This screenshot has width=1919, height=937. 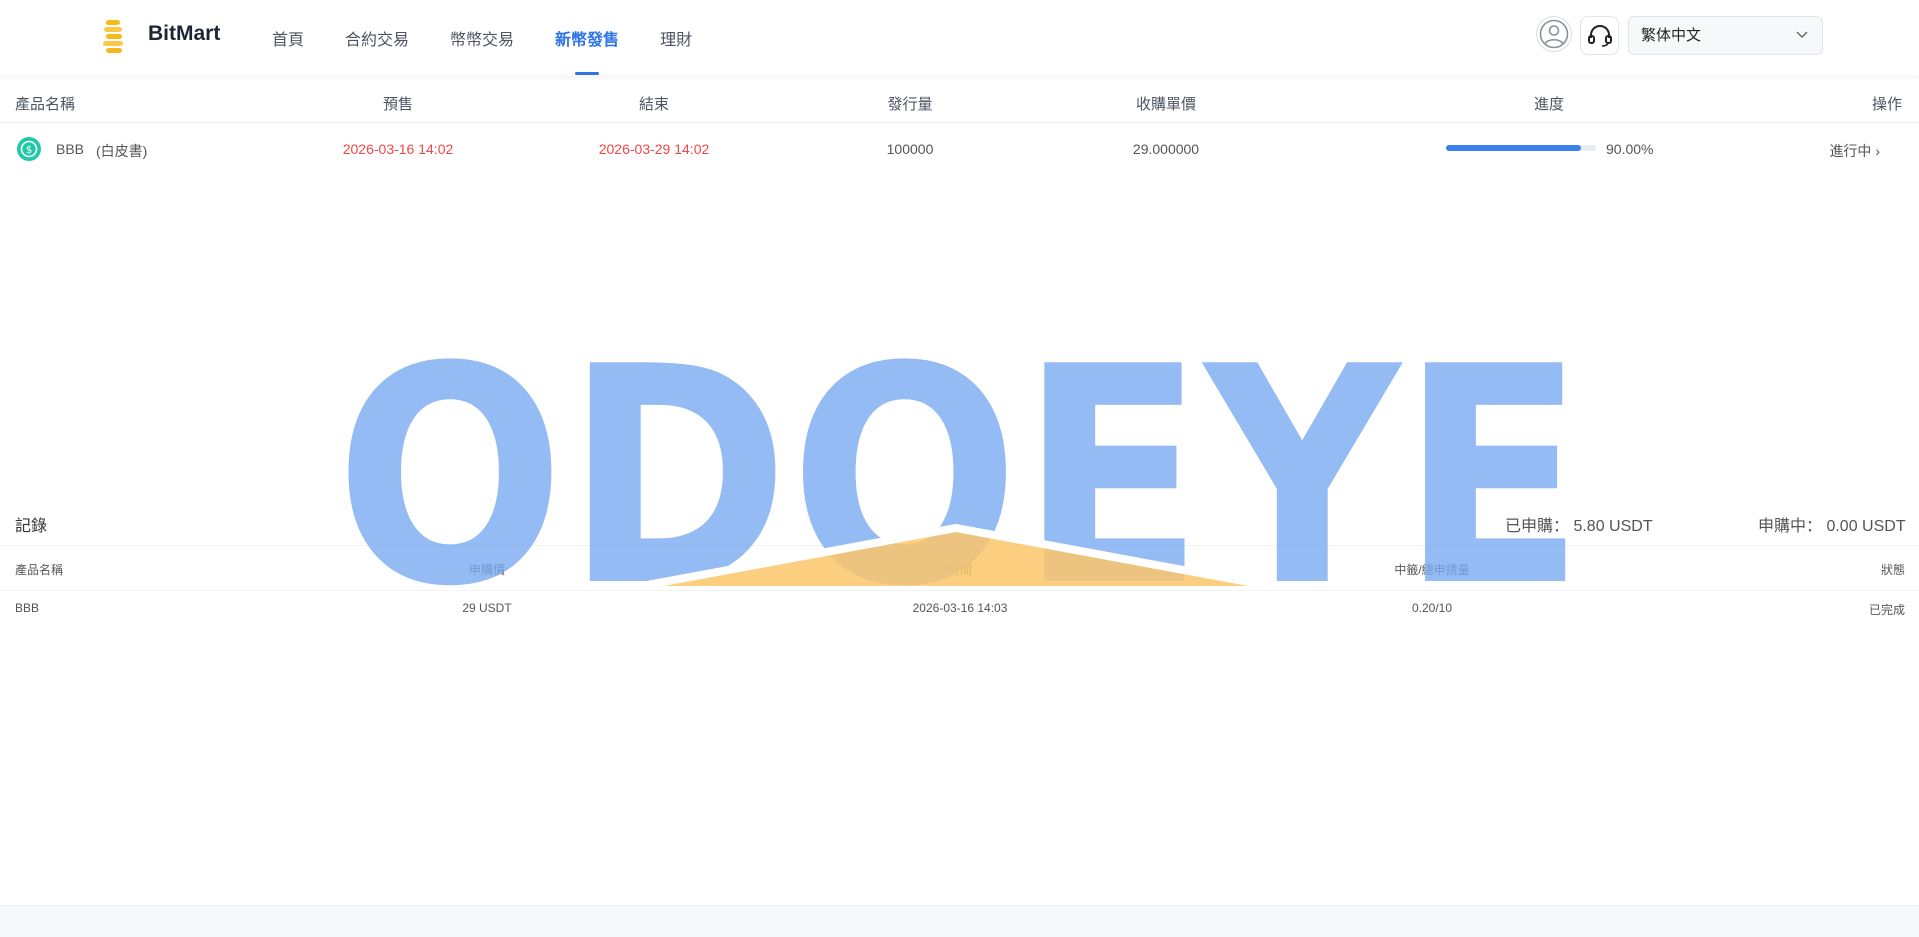 What do you see at coordinates (1725, 35) in the screenshot?
I see `language-select: 繁体中文` at bounding box center [1725, 35].